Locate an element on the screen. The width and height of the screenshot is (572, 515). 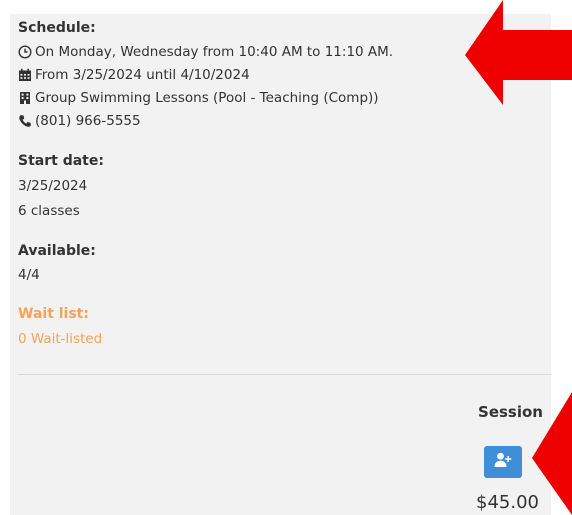
phone-icon is located at coordinates (25, 121).